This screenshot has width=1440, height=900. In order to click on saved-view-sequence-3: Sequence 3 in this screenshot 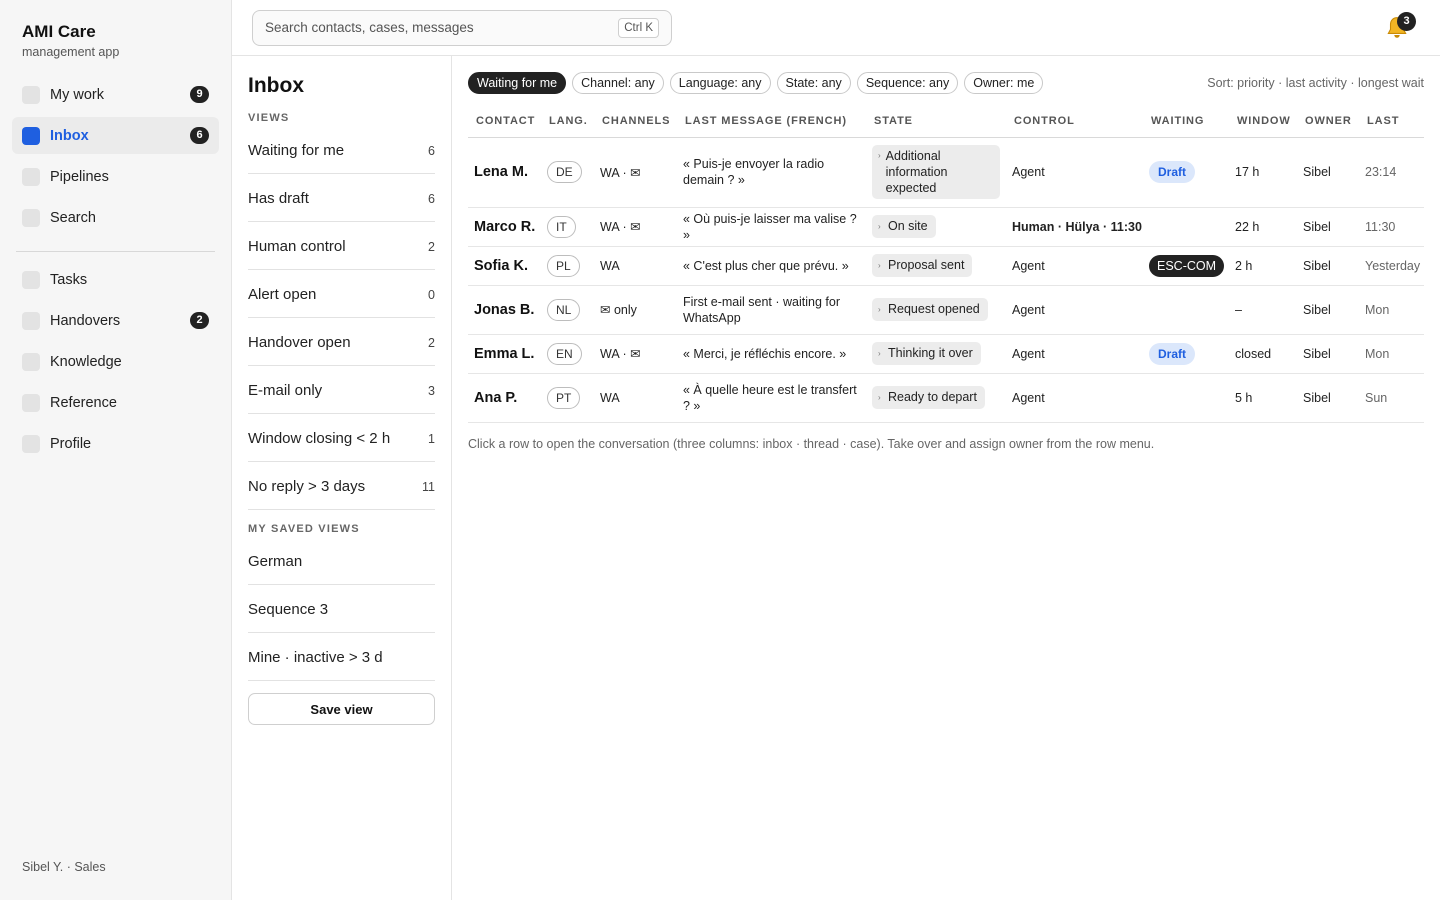, I will do `click(341, 609)`.